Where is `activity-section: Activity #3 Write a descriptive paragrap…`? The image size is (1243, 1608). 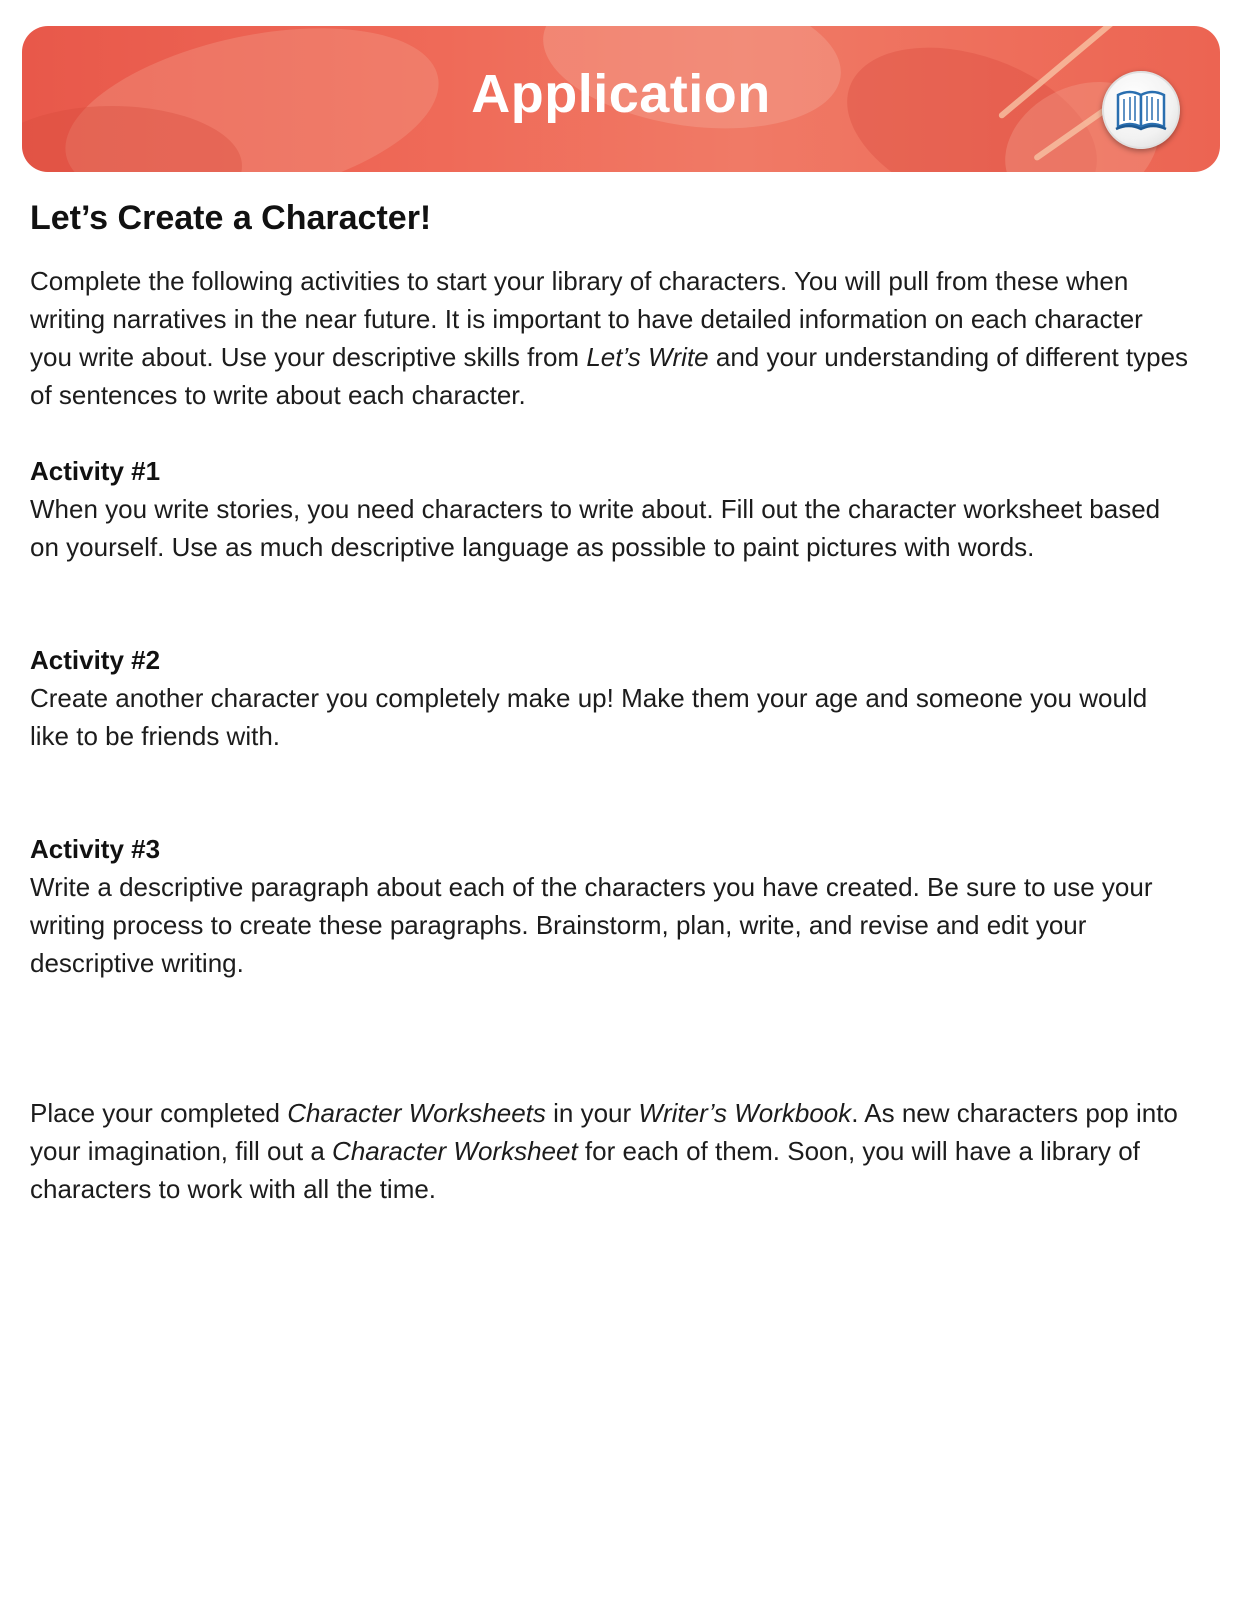
activity-section: Activity #3 Write a descriptive paragrap… is located at coordinates (610, 906).